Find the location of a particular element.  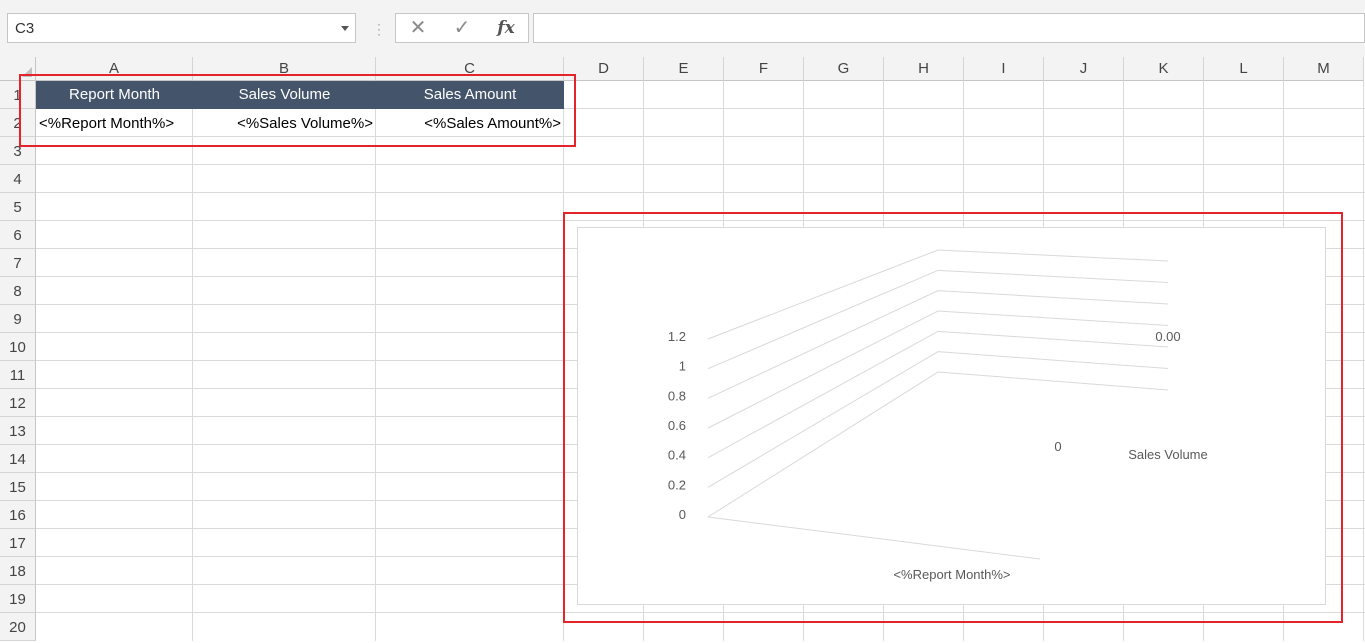

chart-data-label: 0 is located at coordinates (1057, 446).